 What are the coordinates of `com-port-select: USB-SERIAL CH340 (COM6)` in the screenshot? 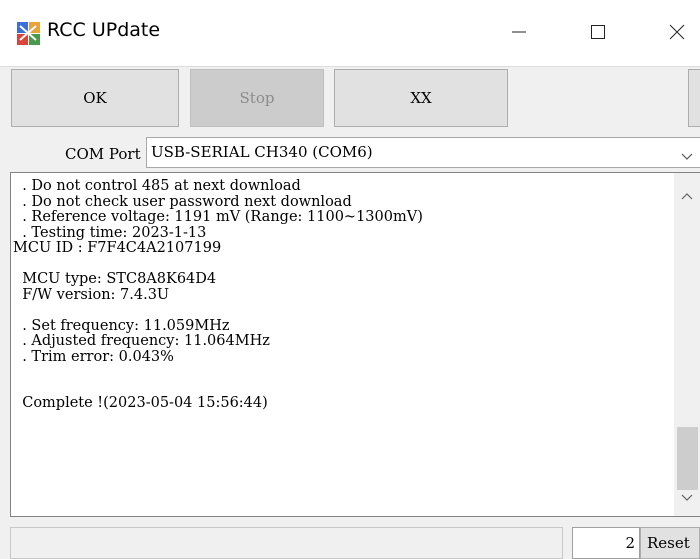 It's located at (423, 152).